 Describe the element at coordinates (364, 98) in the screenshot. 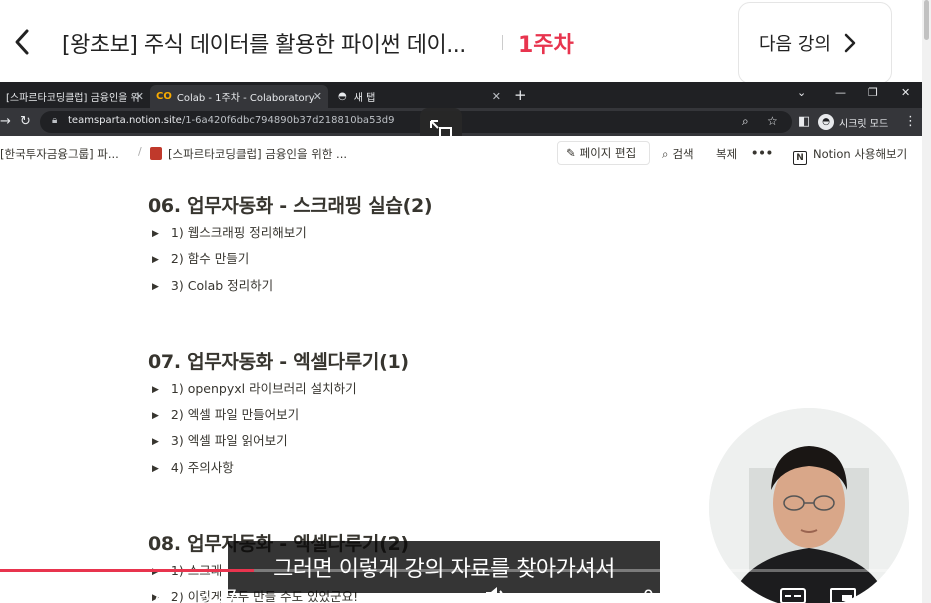

I see `tab-label: 새 탭` at that location.